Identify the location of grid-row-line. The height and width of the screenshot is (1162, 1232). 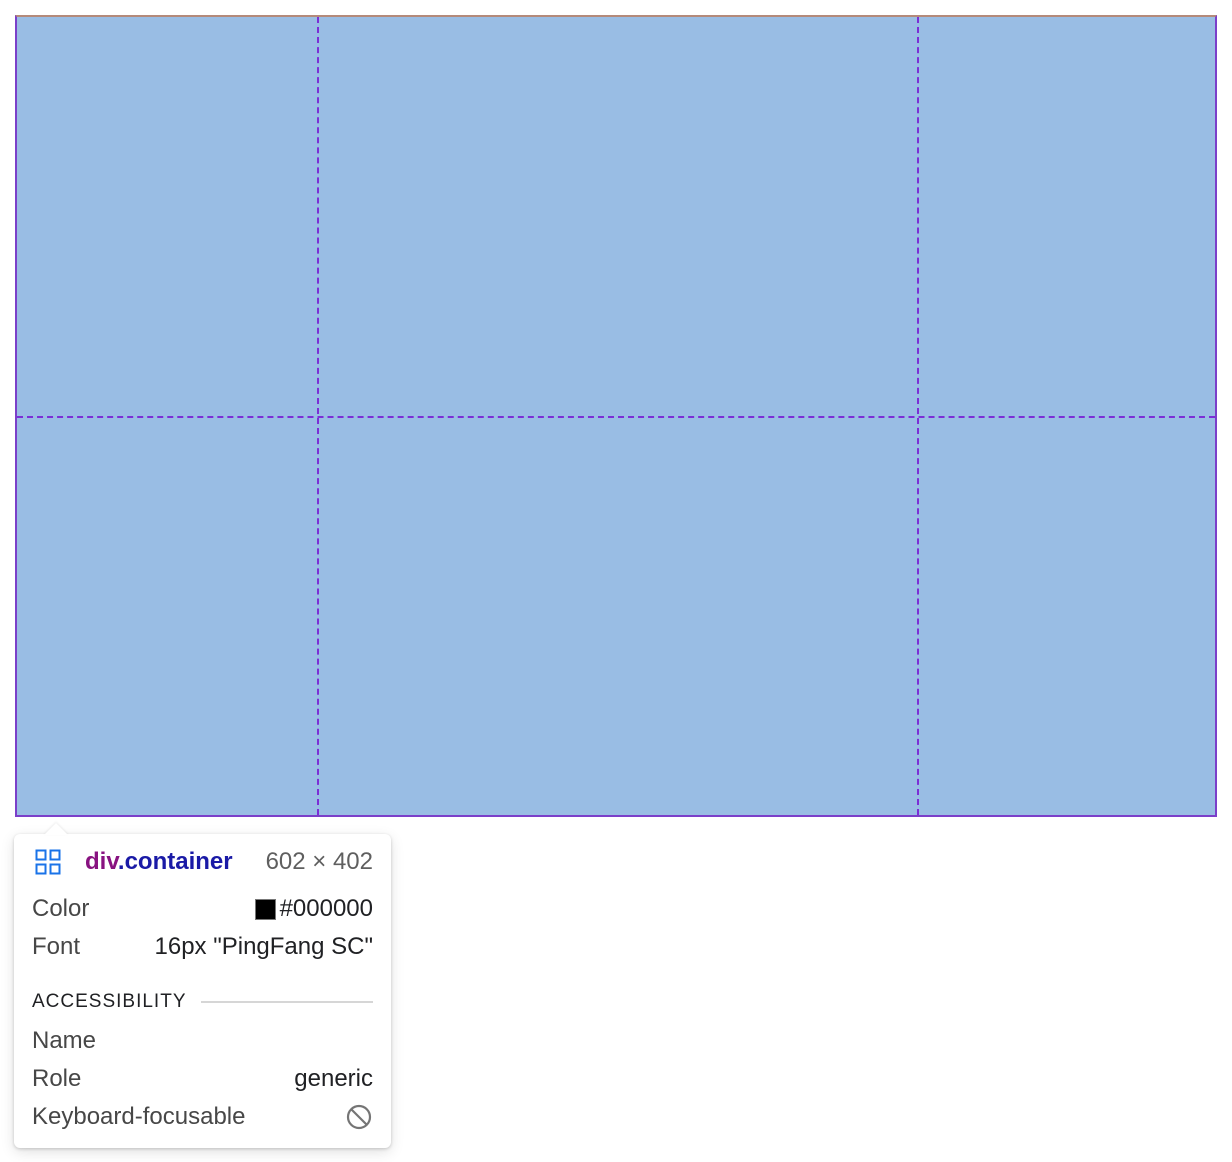
(616, 417).